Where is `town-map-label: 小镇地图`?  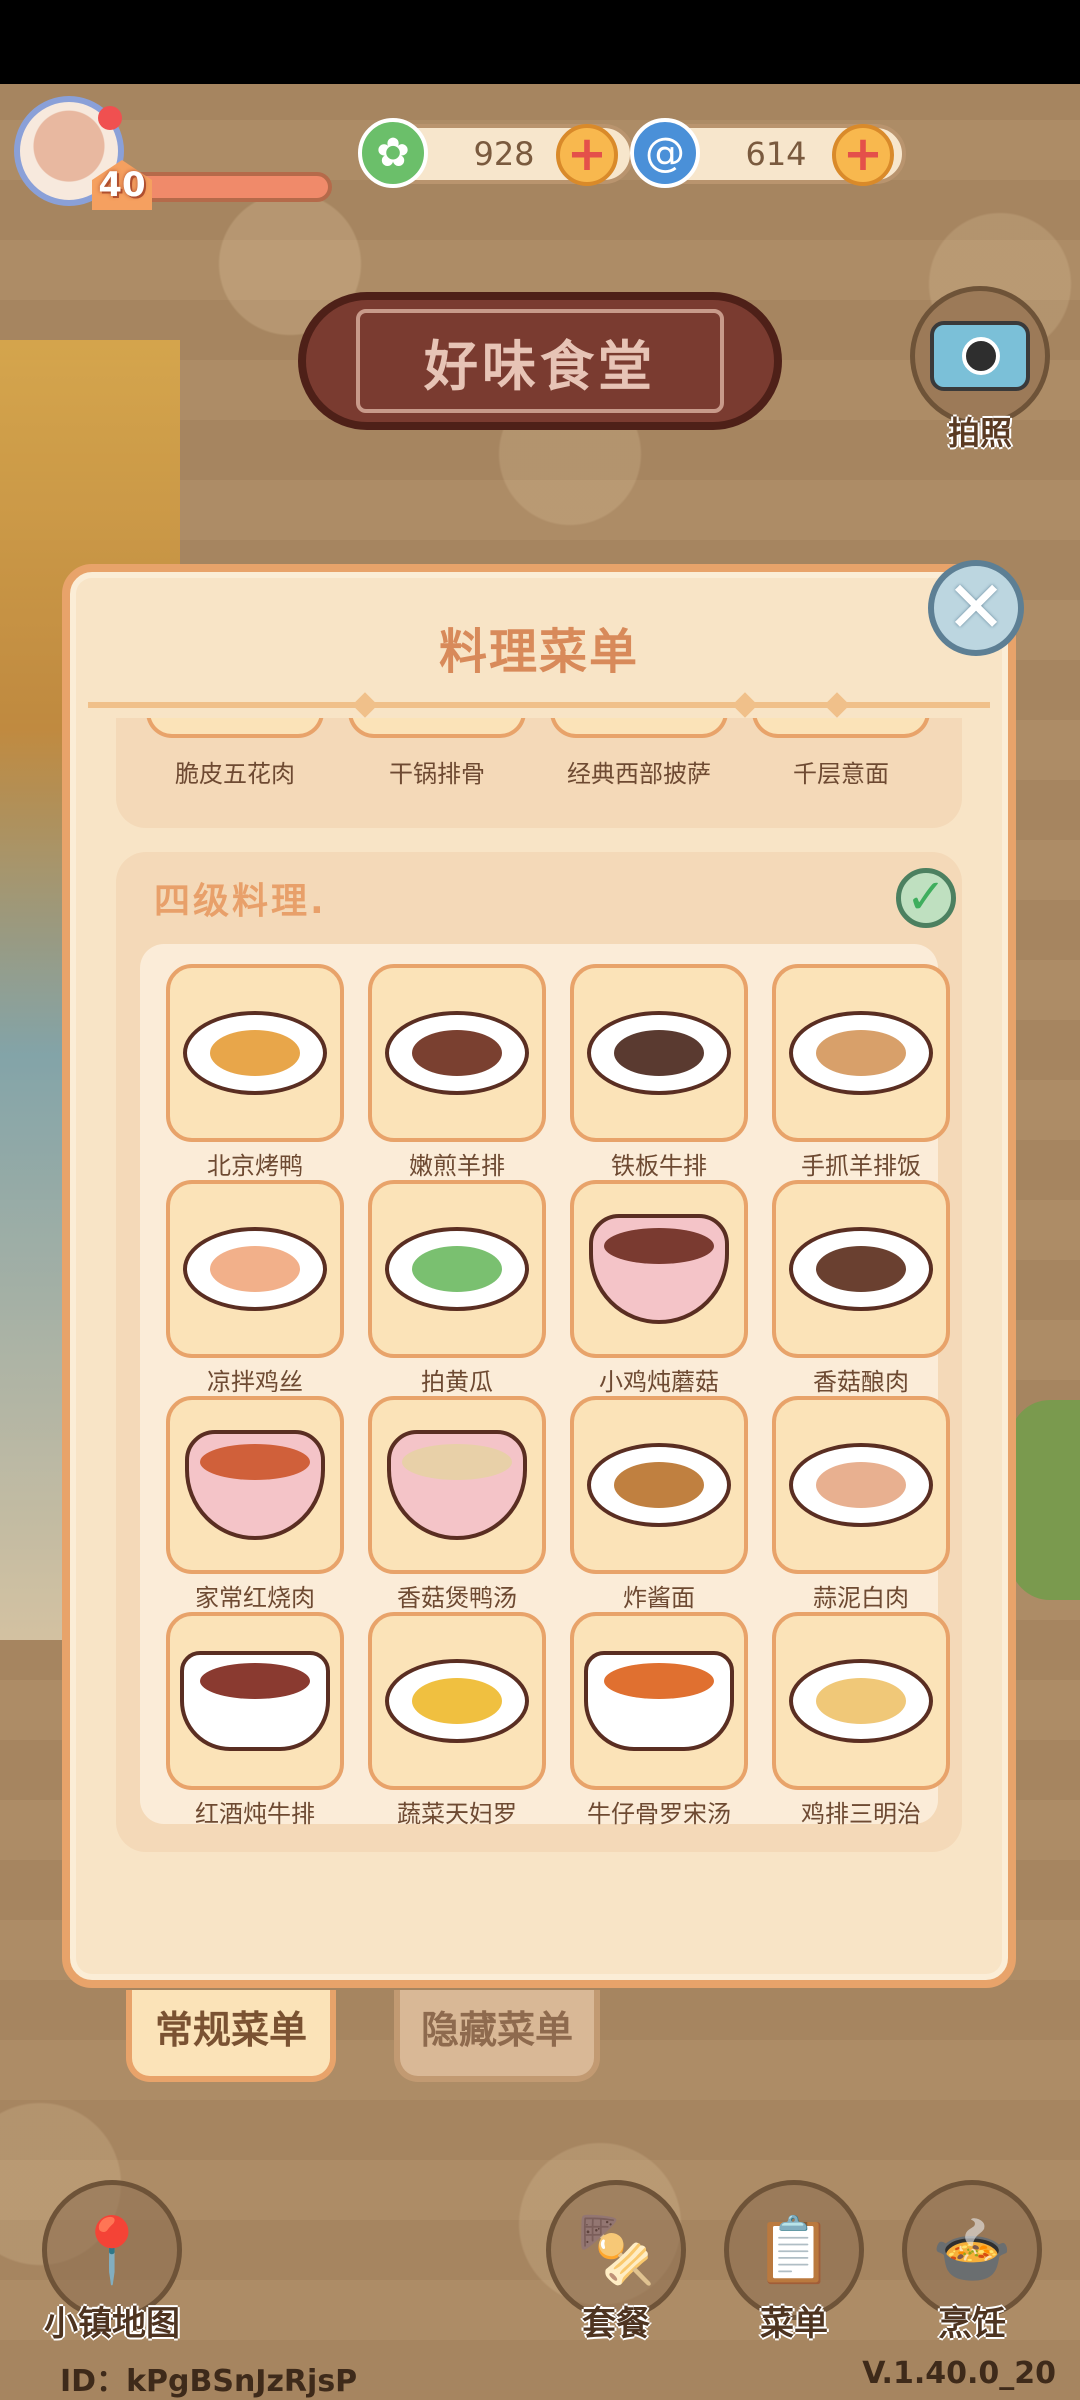 town-map-label: 小镇地图 is located at coordinates (112, 2324).